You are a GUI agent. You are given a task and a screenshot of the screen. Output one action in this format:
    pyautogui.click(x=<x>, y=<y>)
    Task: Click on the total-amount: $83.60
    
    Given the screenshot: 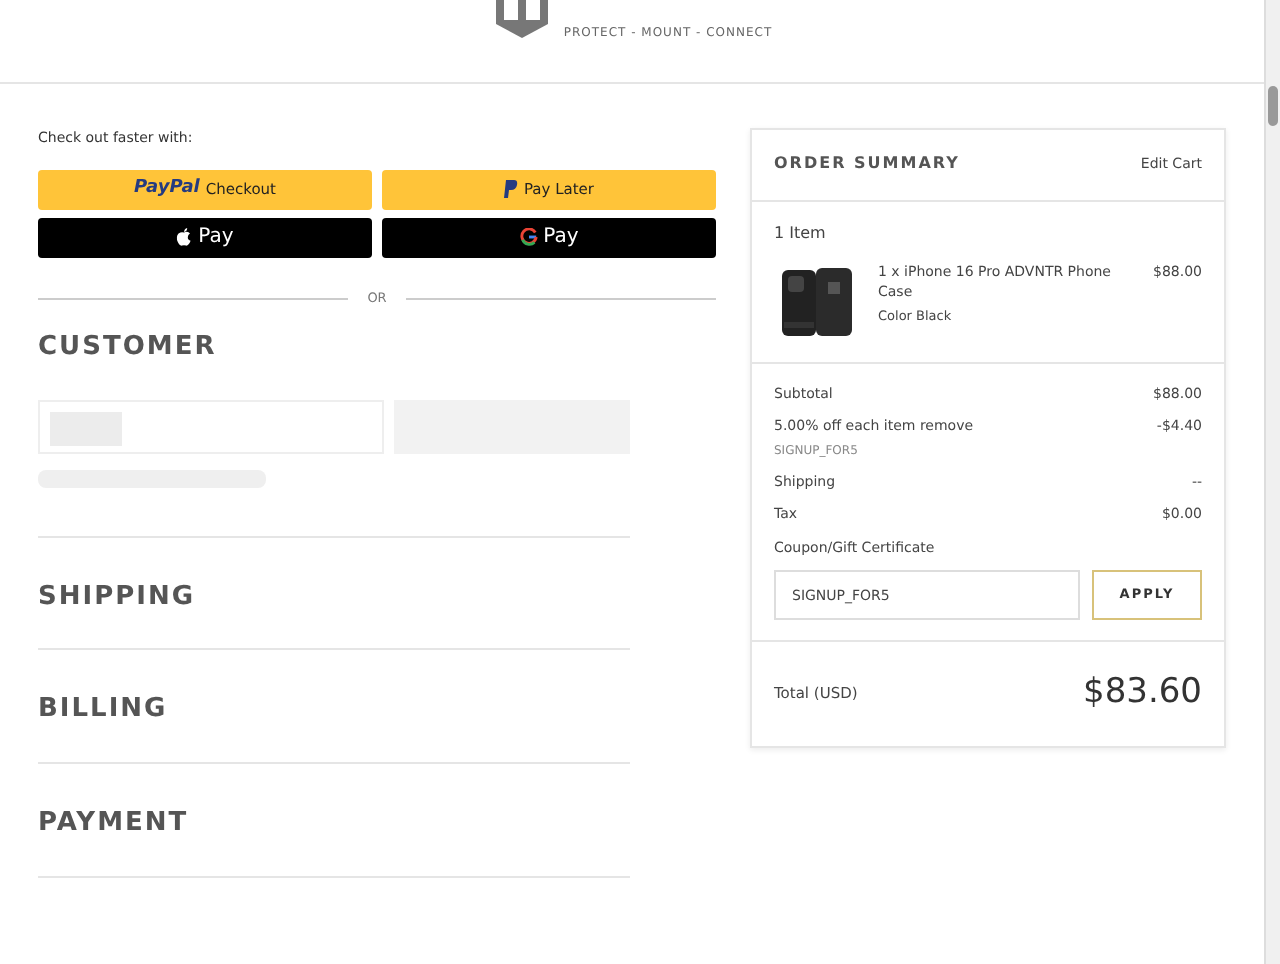 What is the action you would take?
    pyautogui.click(x=1142, y=693)
    